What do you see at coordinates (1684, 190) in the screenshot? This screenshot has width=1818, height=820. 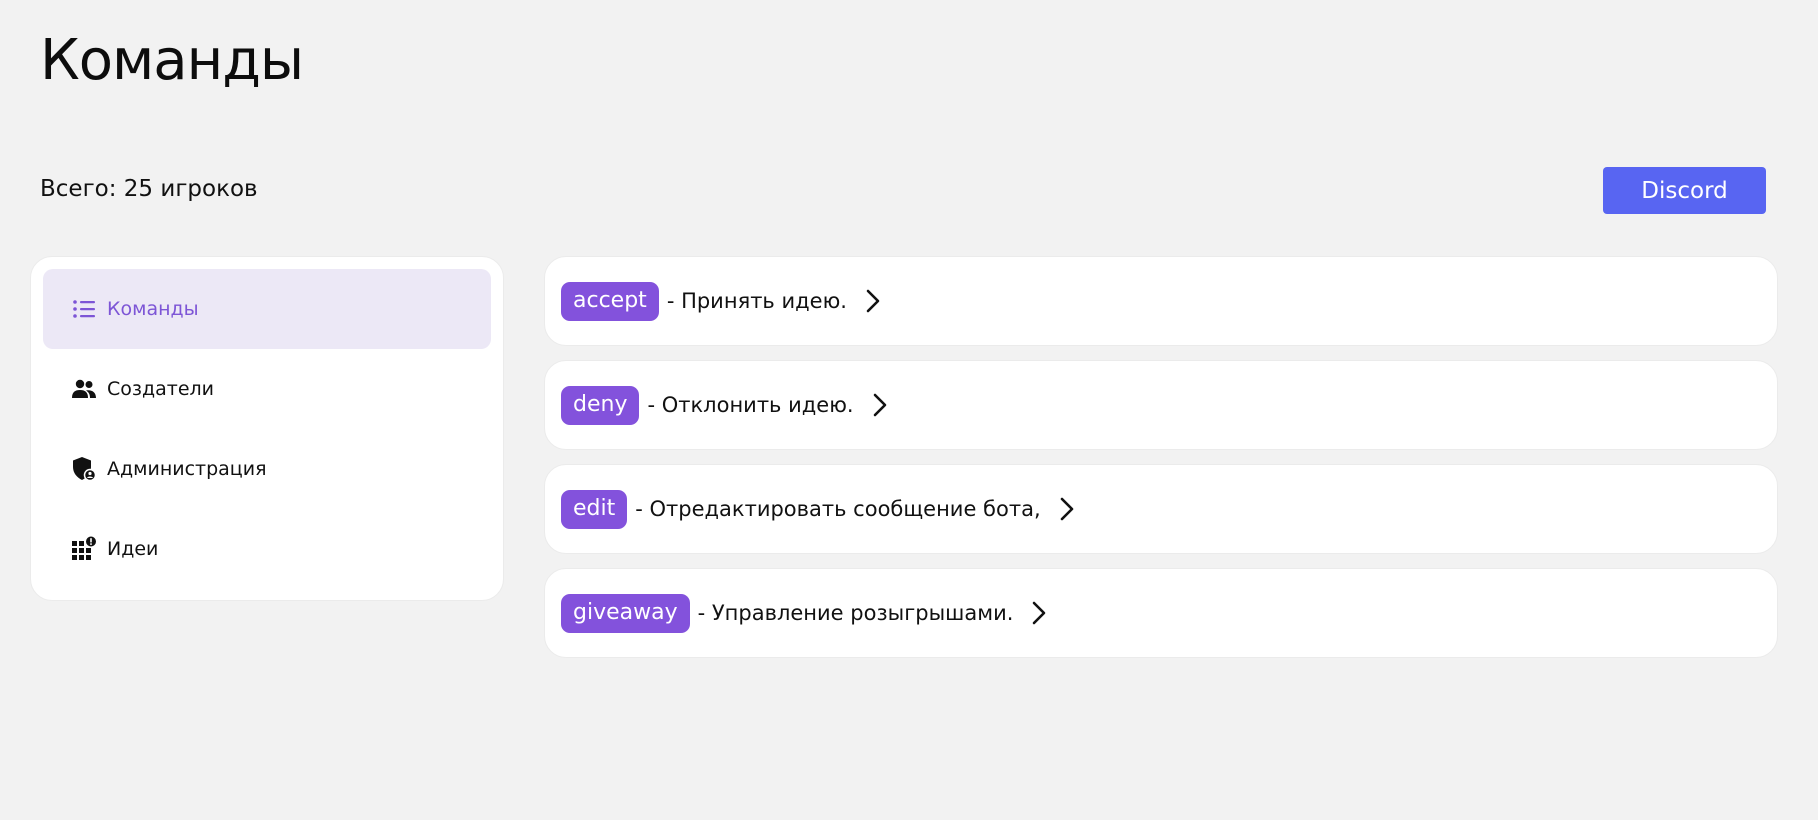 I see `discord-button: Discord` at bounding box center [1684, 190].